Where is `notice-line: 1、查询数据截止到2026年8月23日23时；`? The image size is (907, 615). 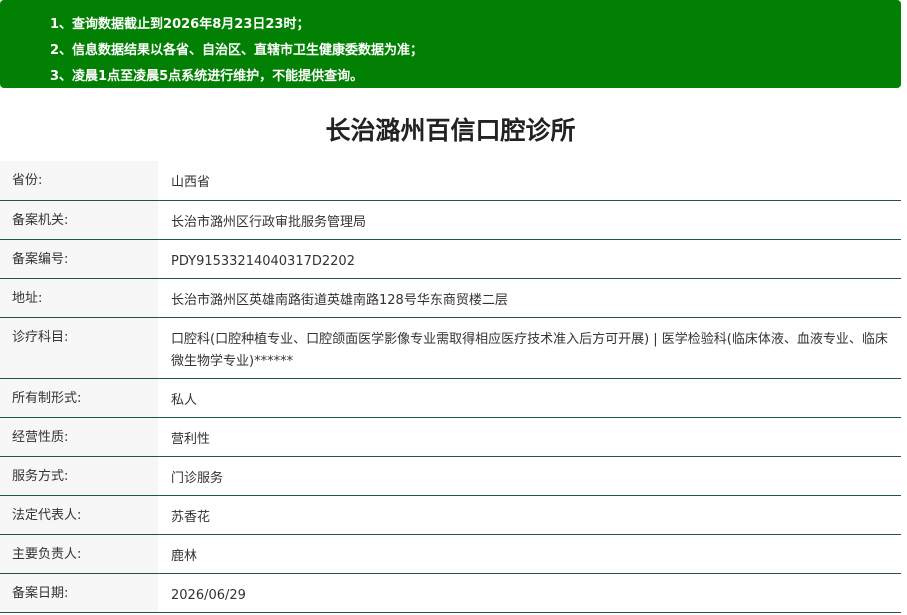
notice-line: 1、查询数据截止到2026年8月23日23时； is located at coordinates (475, 25).